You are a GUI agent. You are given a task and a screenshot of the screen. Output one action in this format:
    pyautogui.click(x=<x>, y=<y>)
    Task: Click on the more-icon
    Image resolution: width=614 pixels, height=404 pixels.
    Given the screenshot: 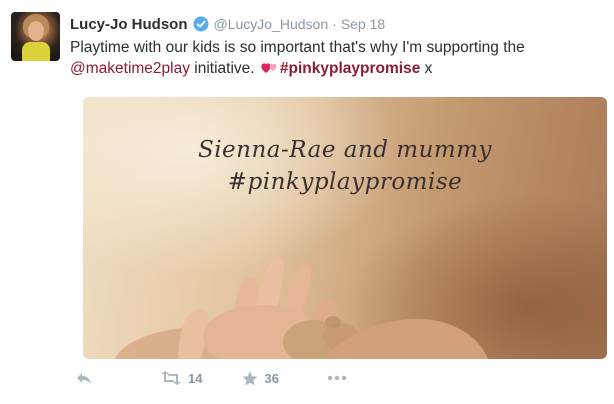 What is the action you would take?
    pyautogui.click(x=337, y=378)
    